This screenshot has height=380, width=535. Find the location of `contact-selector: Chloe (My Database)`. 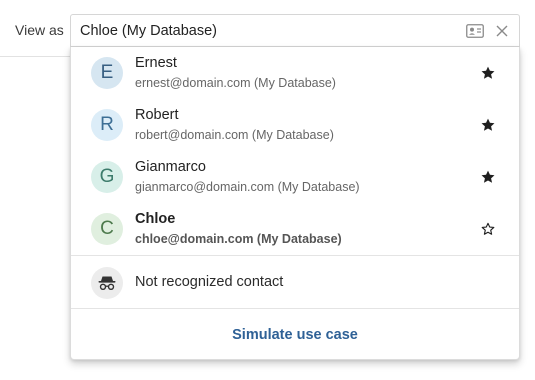

contact-selector: Chloe (My Database) is located at coordinates (295, 30).